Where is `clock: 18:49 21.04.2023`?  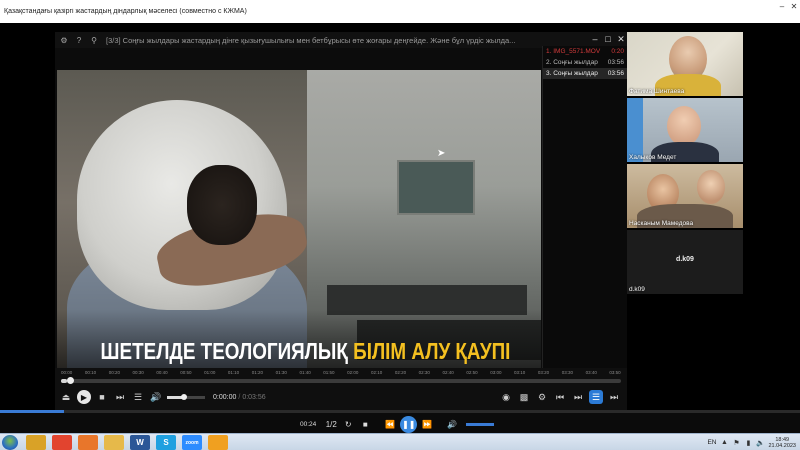 clock: 18:49 21.04.2023 is located at coordinates (782, 443).